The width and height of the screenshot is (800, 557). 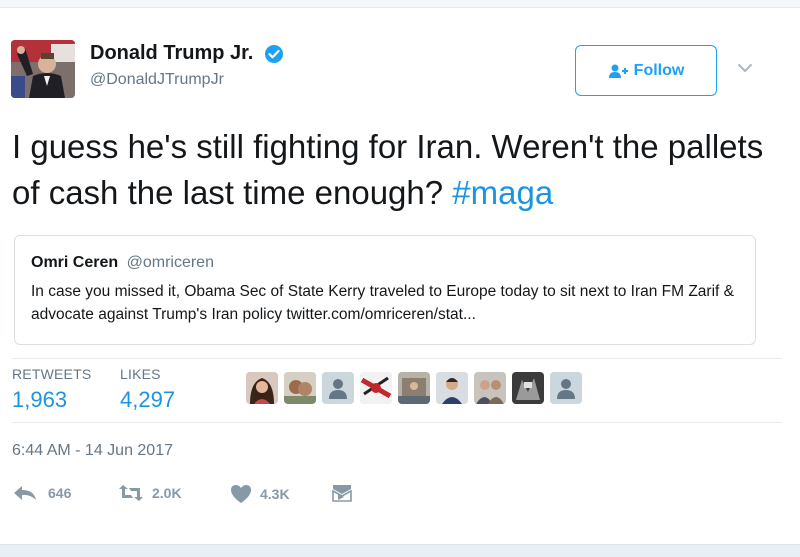 I want to click on direct-message-button, so click(x=342, y=493).